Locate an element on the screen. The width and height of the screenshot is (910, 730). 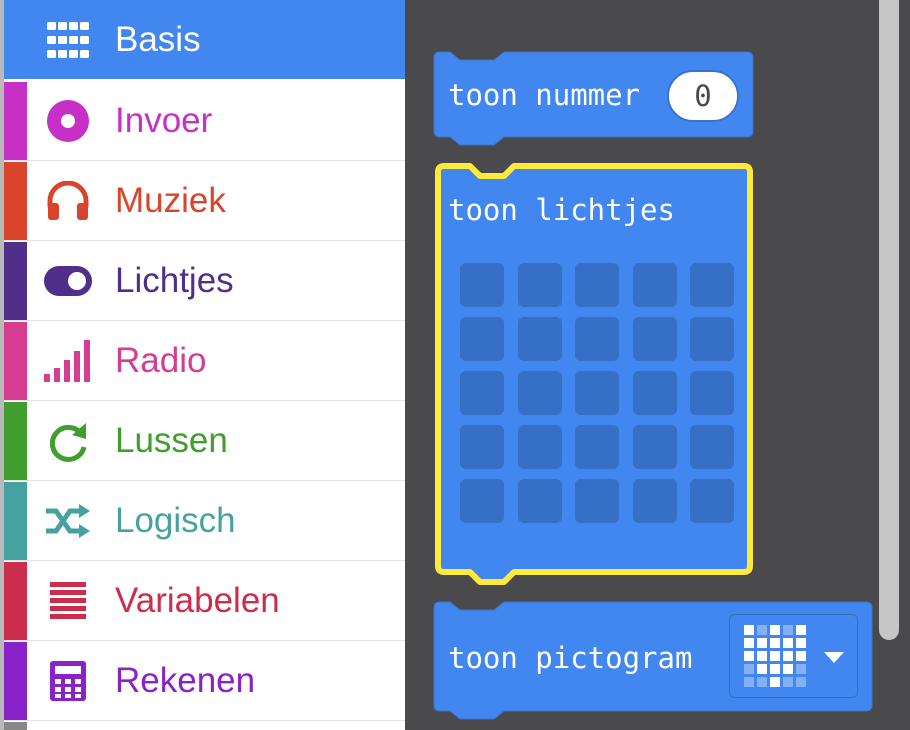
chevron-down-icon is located at coordinates (834, 660).